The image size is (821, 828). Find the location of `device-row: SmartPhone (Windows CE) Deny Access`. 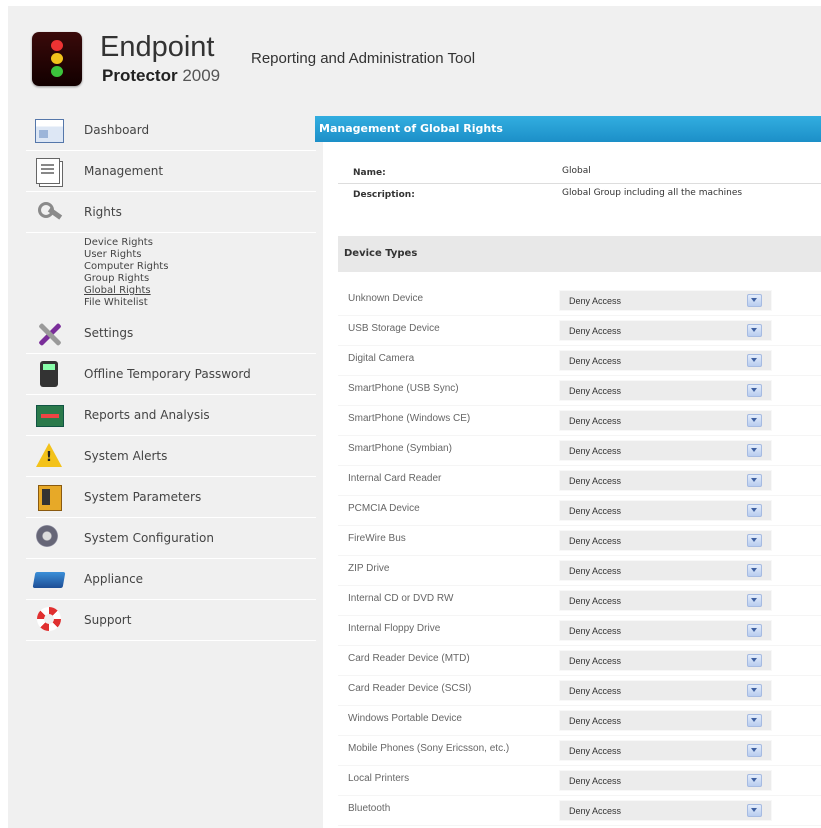

device-row: SmartPhone (Windows CE) Deny Access is located at coordinates (579, 421).